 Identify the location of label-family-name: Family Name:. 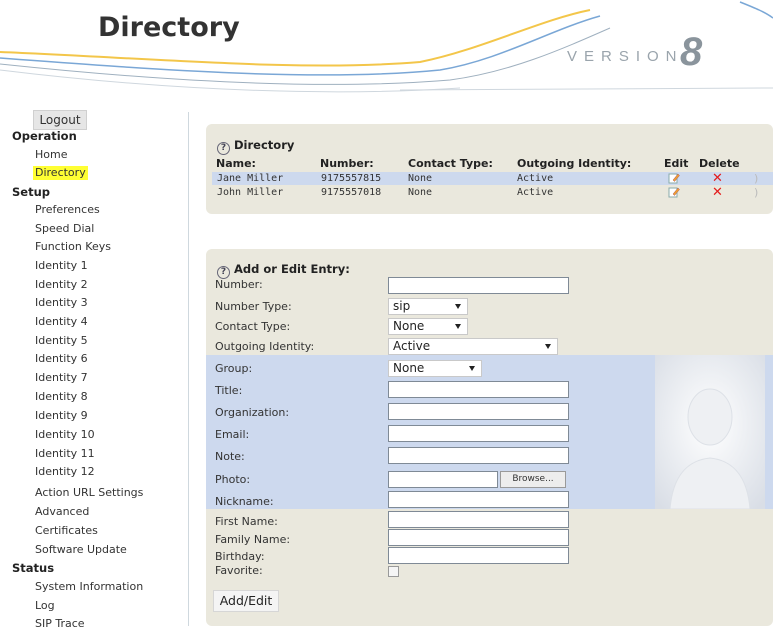
(253, 539).